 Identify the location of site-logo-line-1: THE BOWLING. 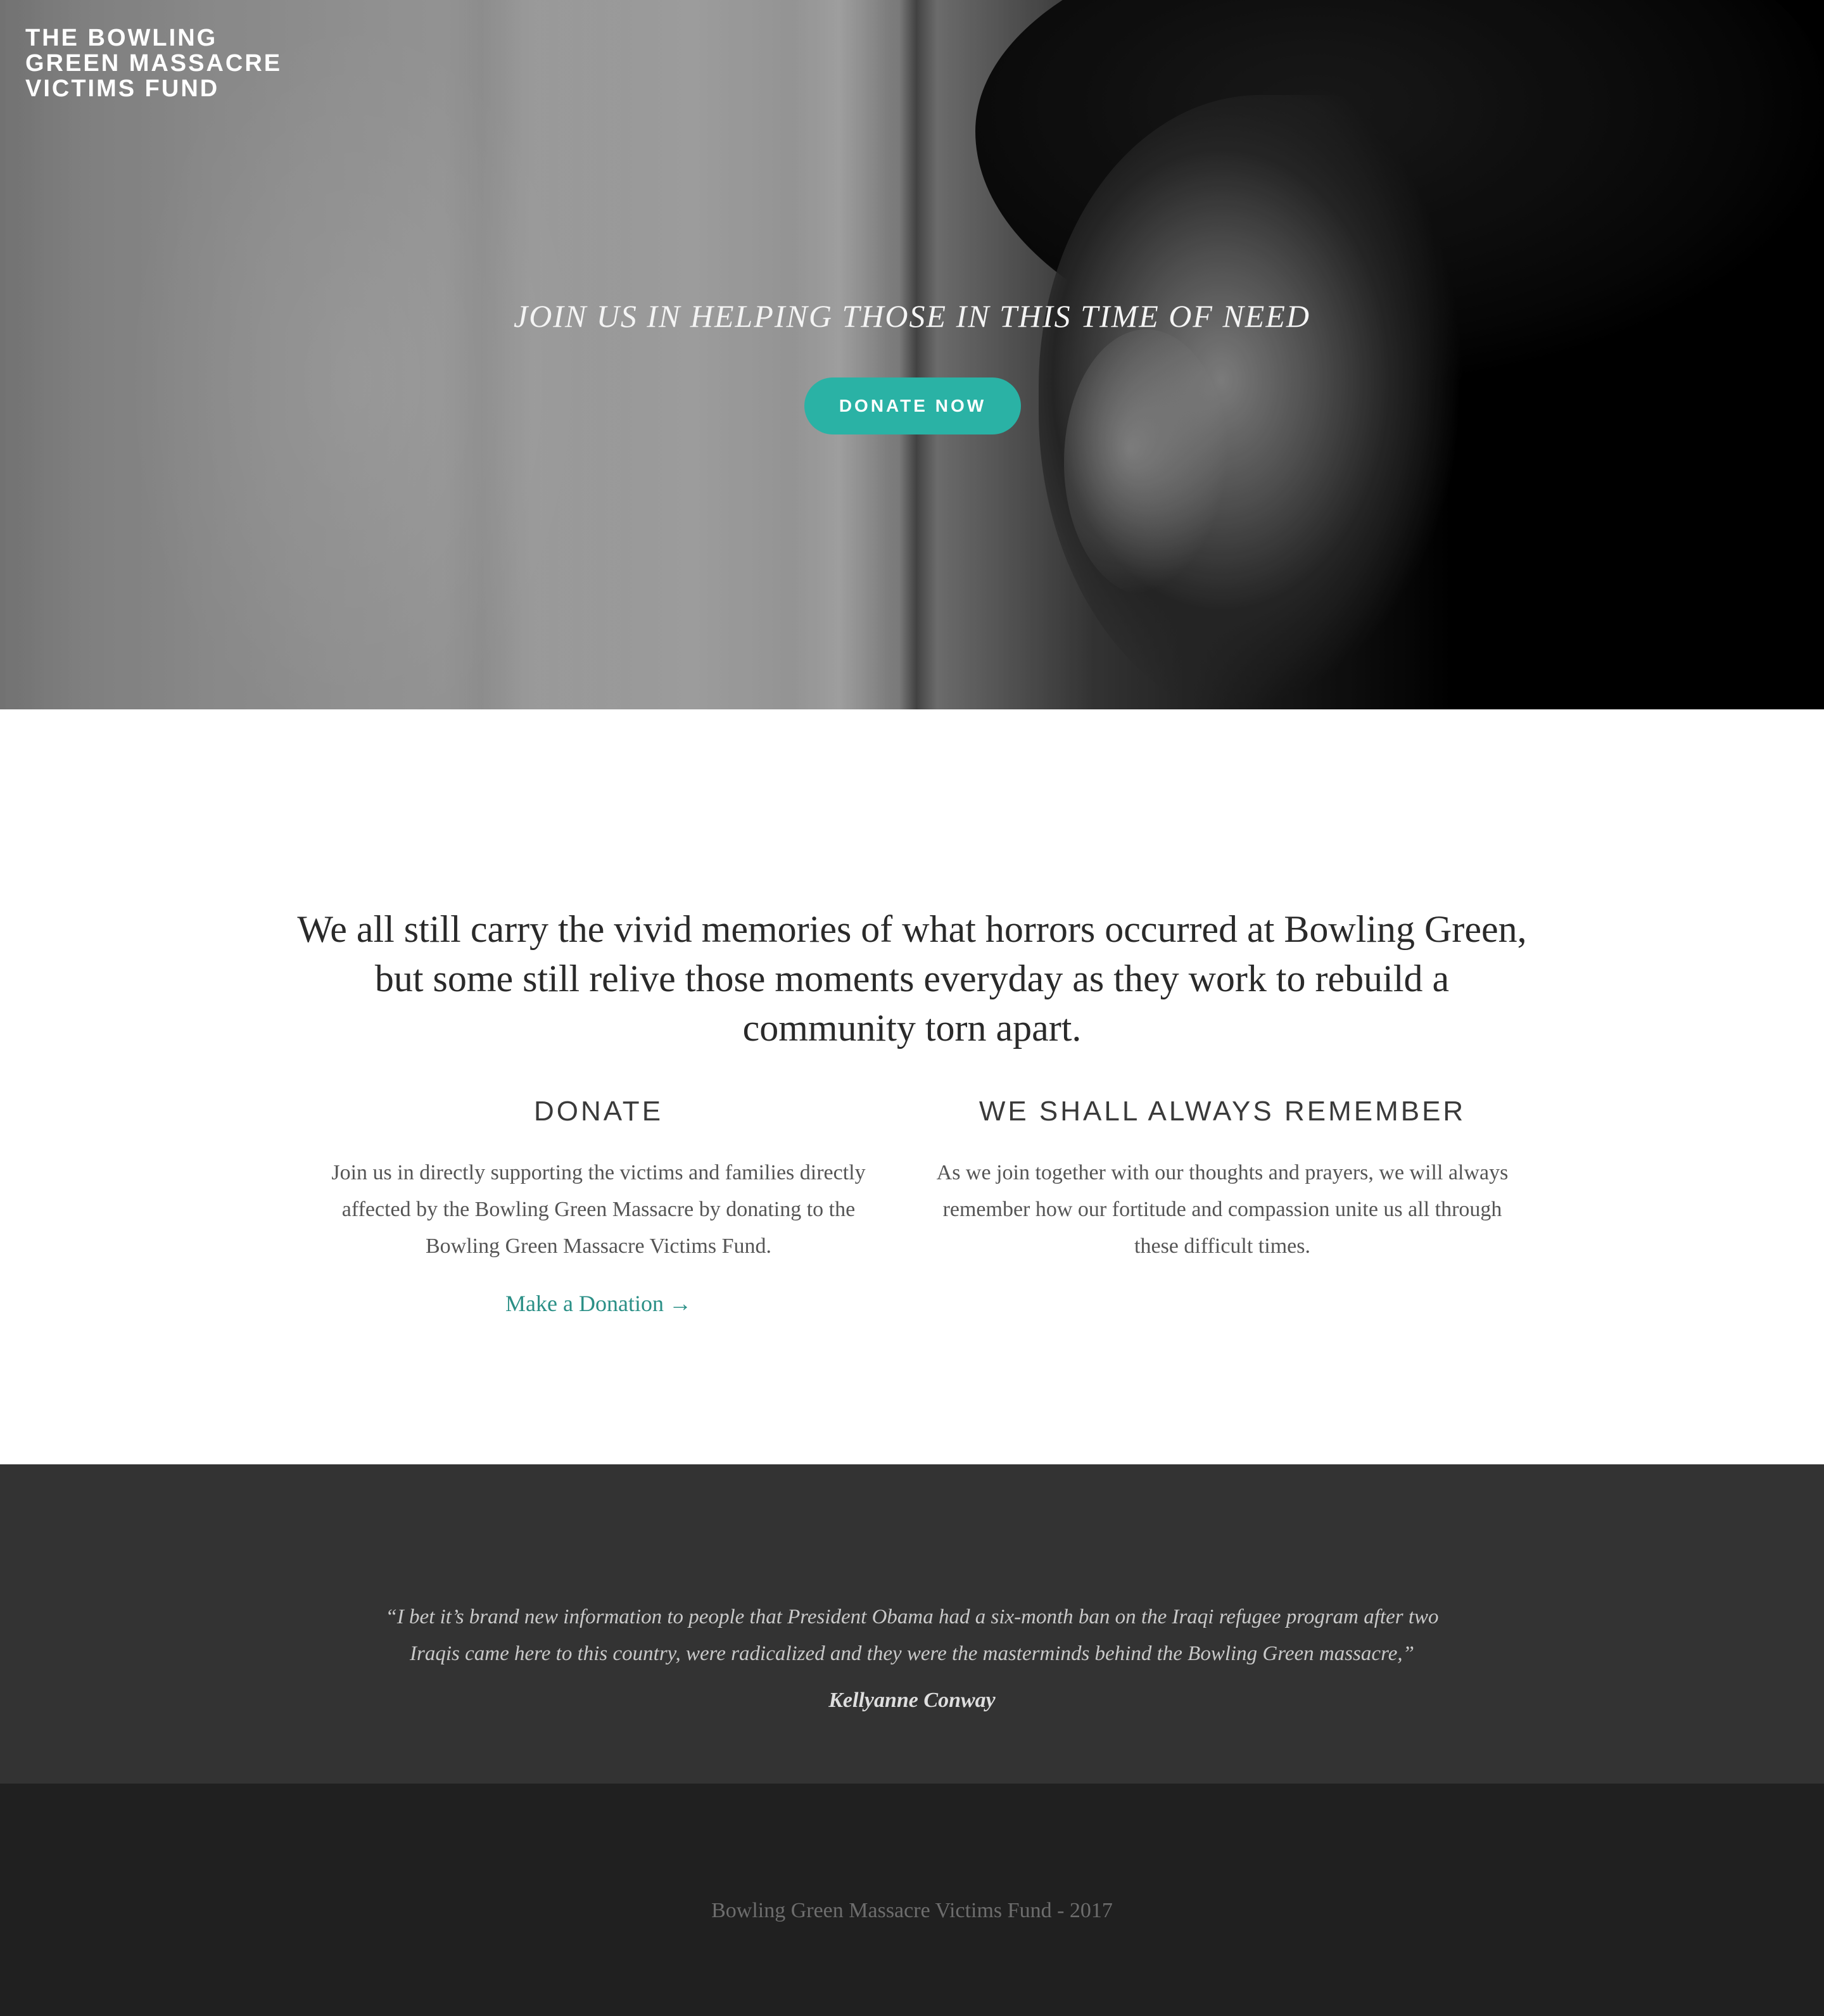
(121, 38).